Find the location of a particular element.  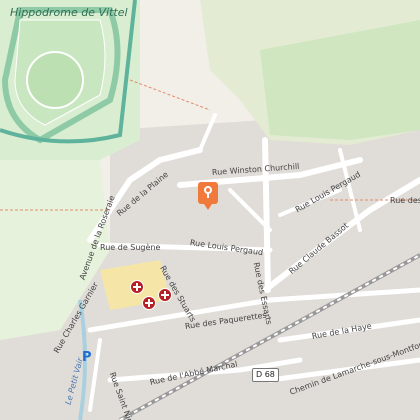

route-shield-d68: D 68 is located at coordinates (265, 375).